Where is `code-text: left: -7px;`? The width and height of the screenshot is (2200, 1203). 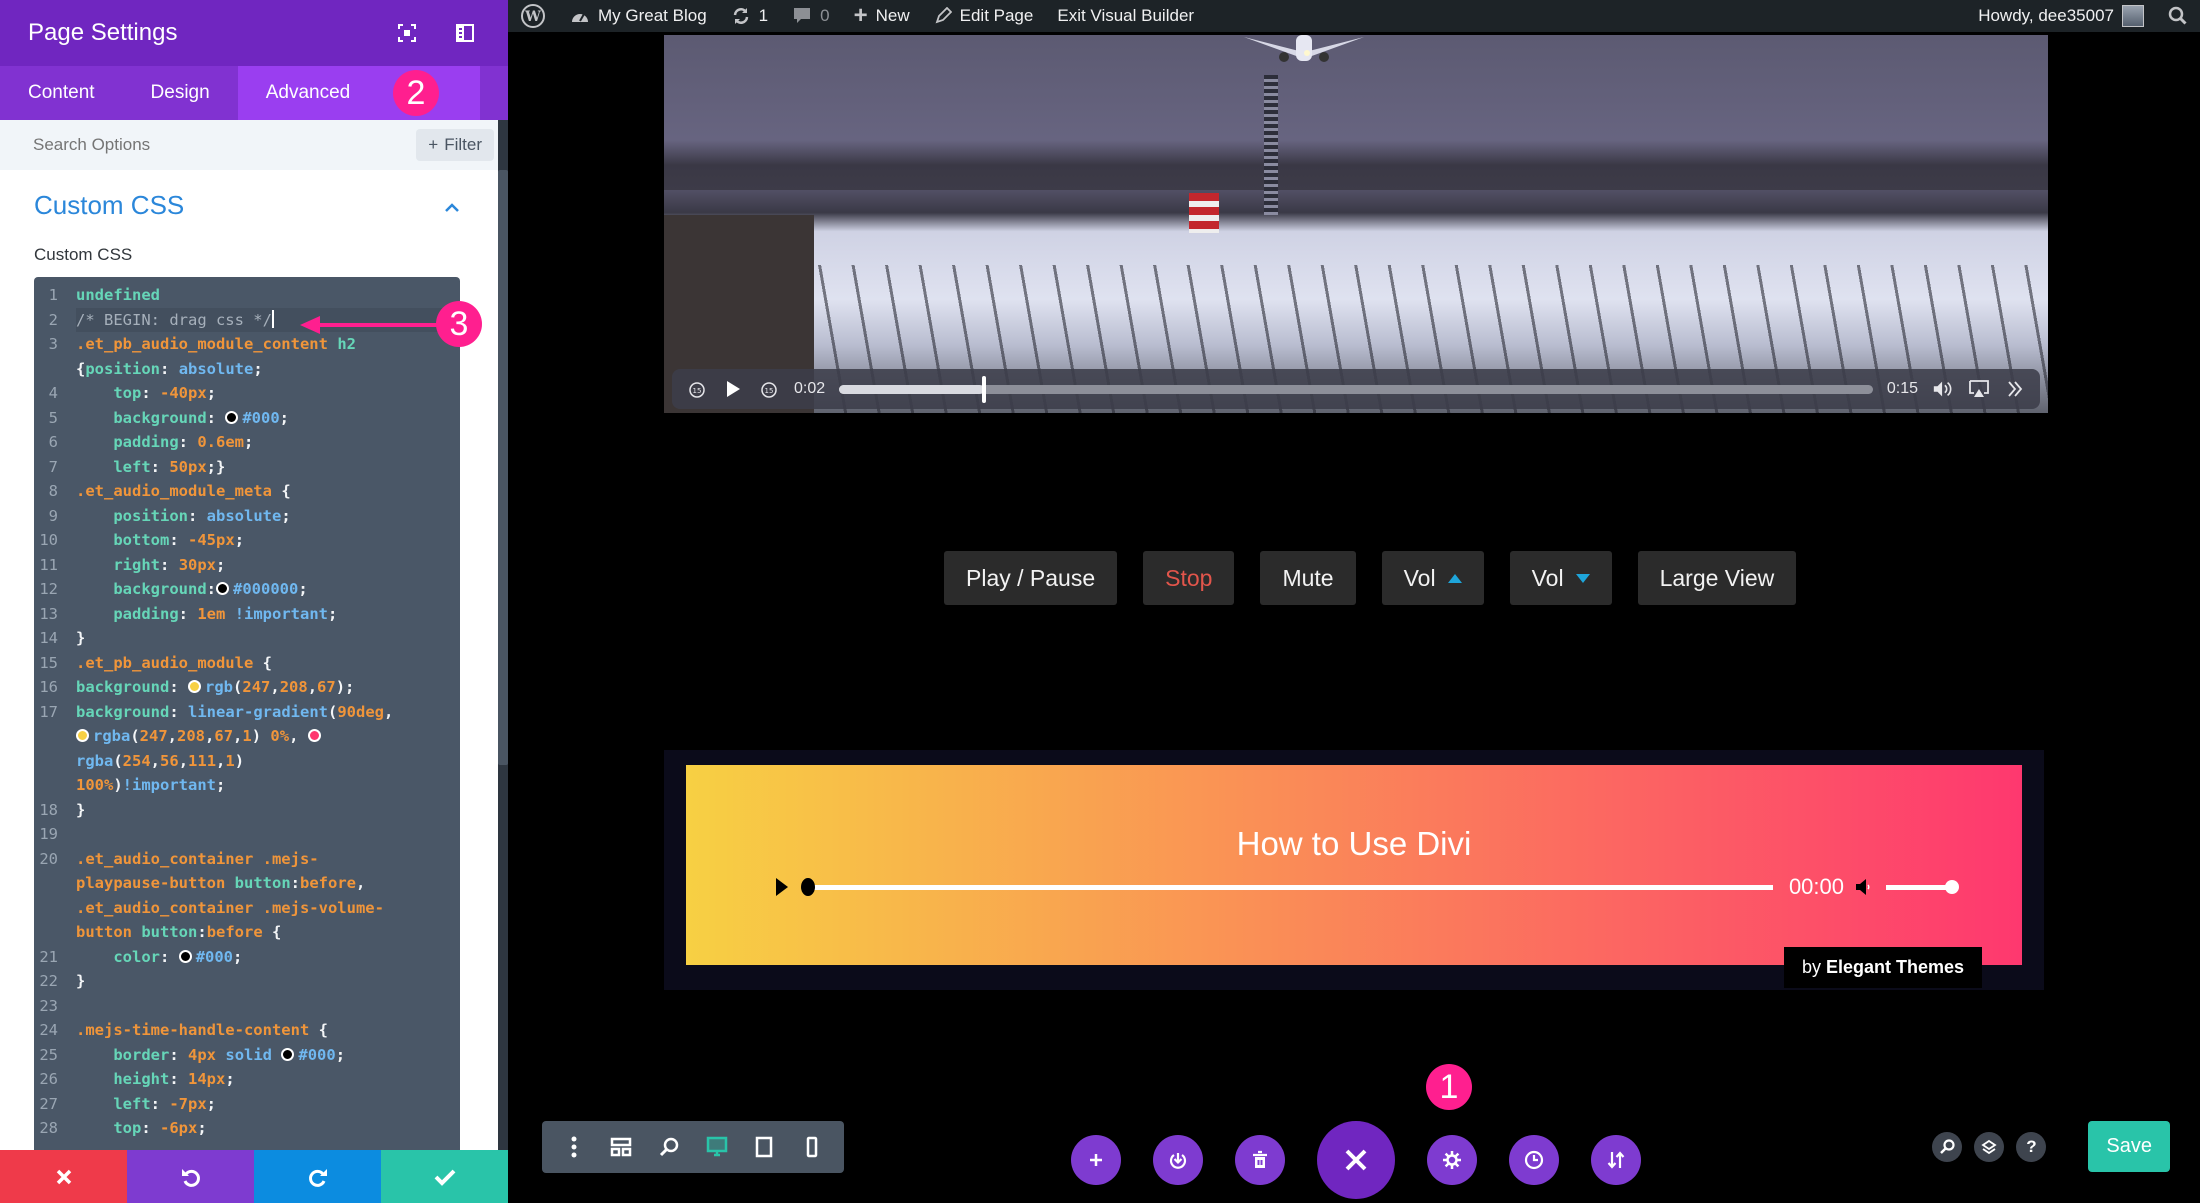
code-text: left: -7px; is located at coordinates (268, 1104).